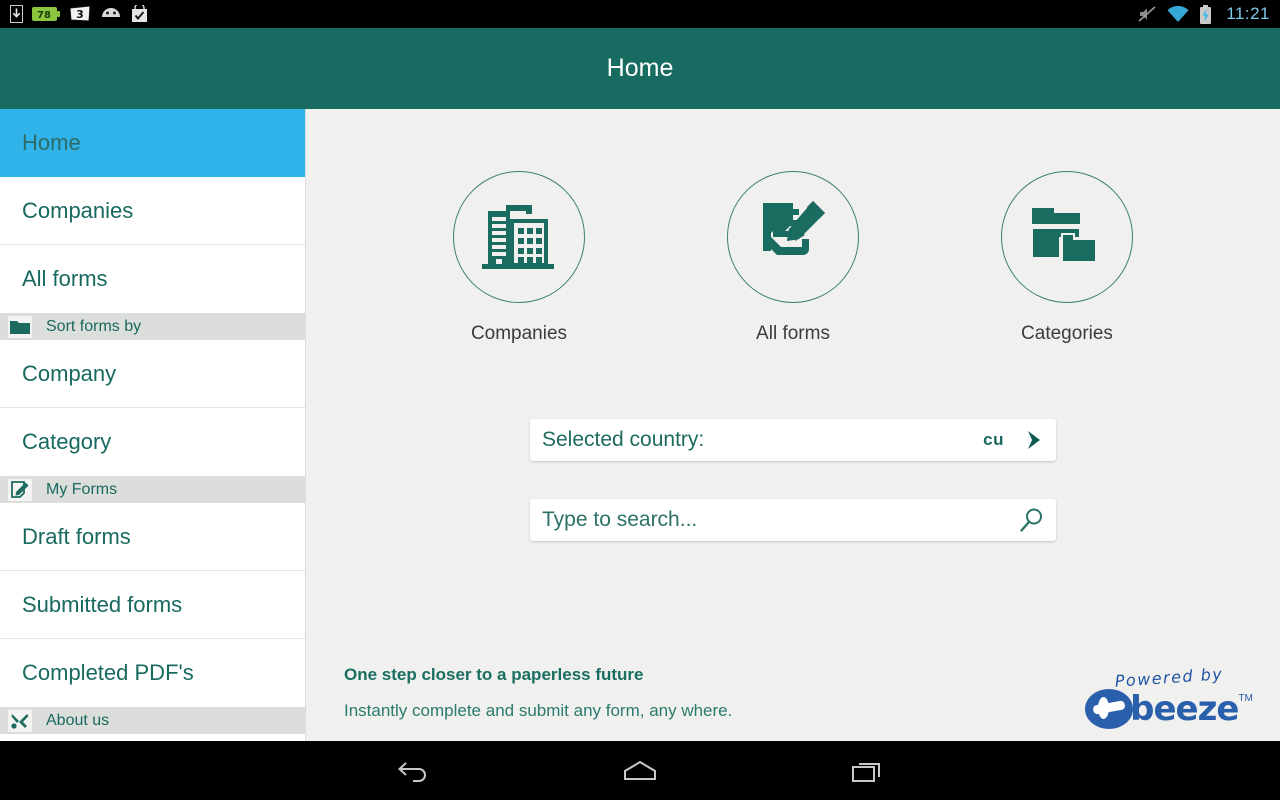  Describe the element at coordinates (65, 278) in the screenshot. I see `sidebar-item-label: All forms` at that location.